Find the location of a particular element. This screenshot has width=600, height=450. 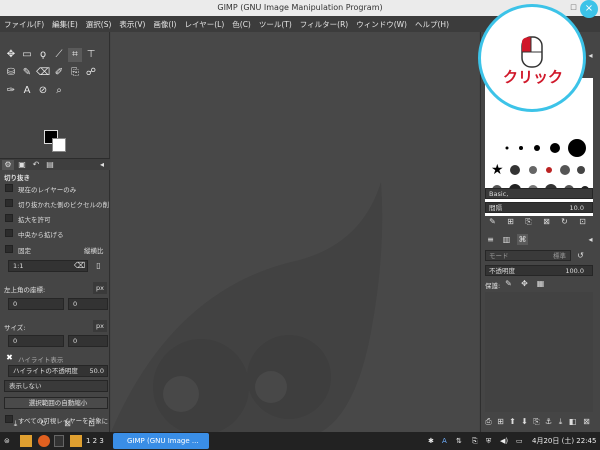

text-tool-icon: A is located at coordinates (27, 91).